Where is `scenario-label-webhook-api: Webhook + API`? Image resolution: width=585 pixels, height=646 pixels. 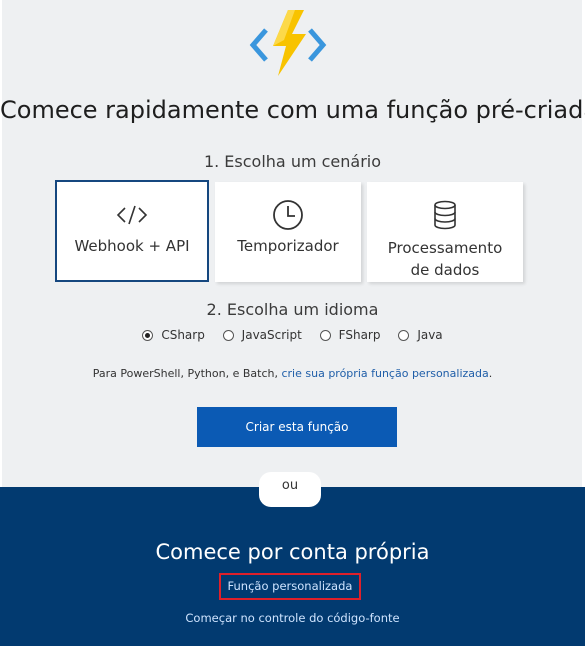
scenario-label-webhook-api: Webhook + API is located at coordinates (132, 246).